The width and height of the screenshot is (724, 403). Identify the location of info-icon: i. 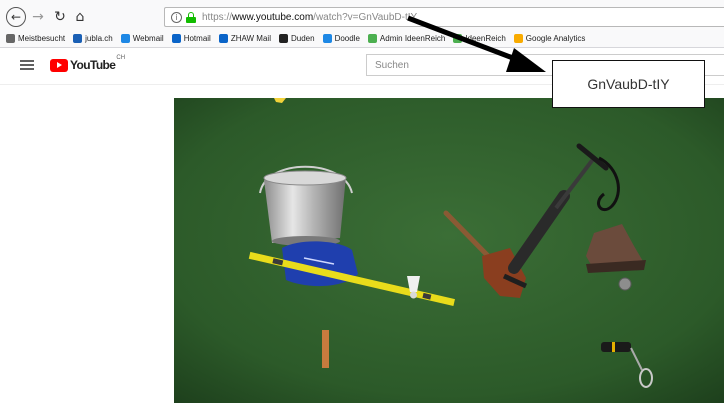
(176, 17).